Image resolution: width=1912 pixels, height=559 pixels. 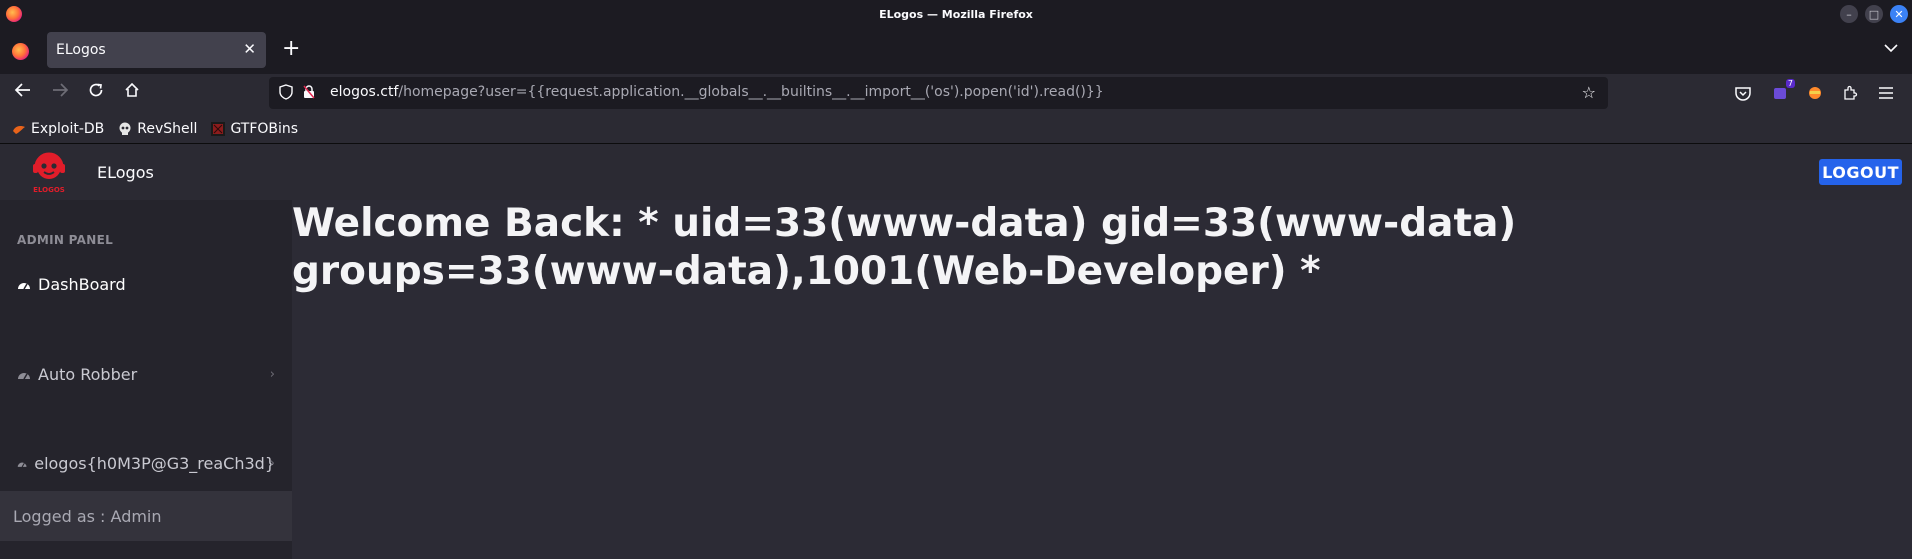 I want to click on bookmark-gtfobins: GTFOBins, so click(x=254, y=129).